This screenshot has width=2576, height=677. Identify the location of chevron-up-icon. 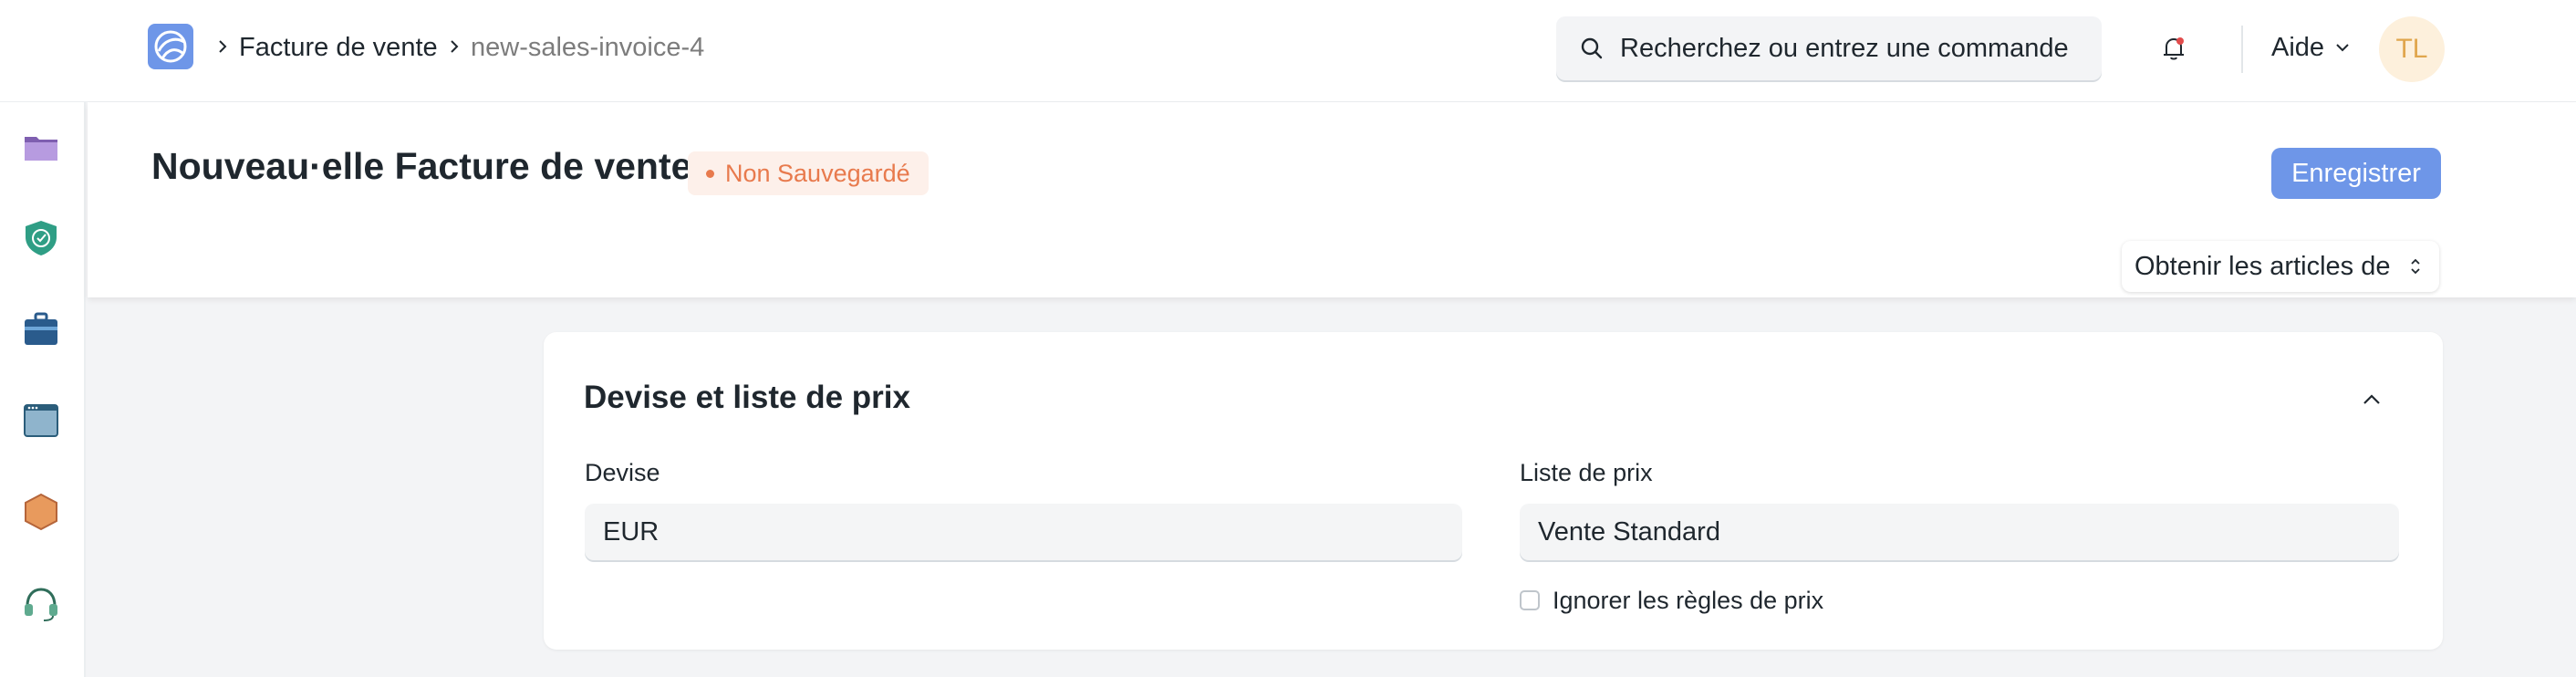
(2371, 400).